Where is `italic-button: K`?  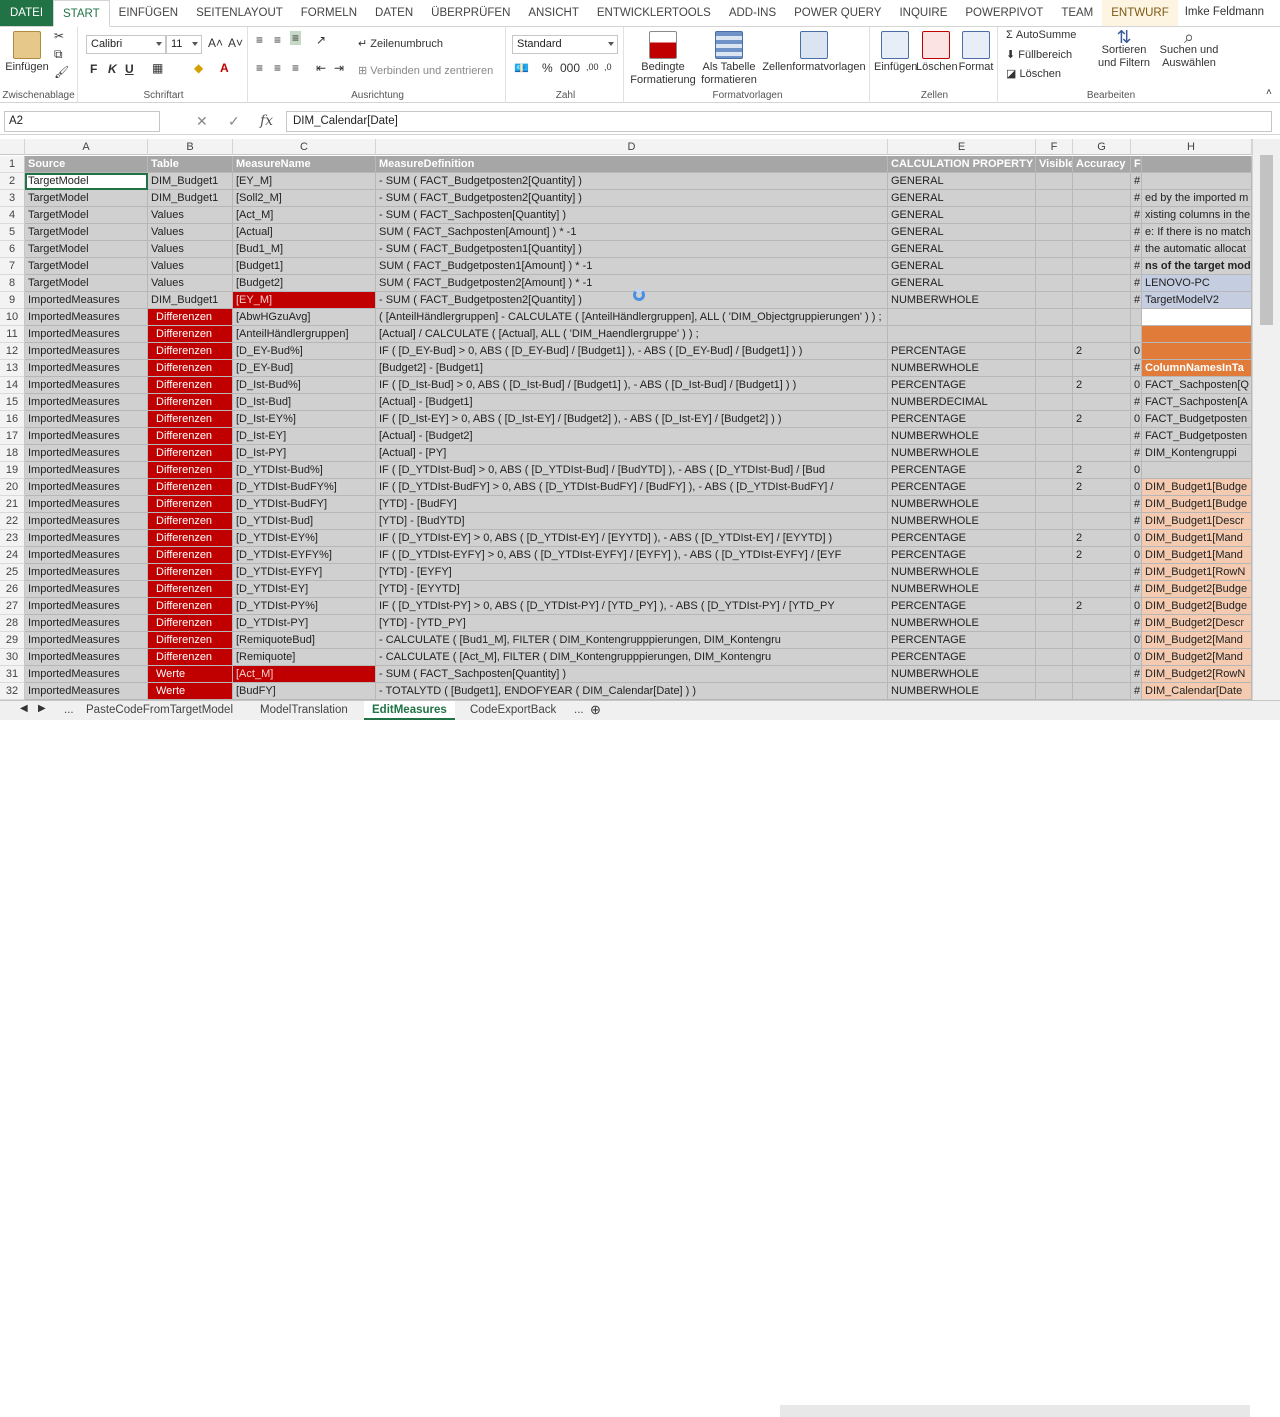
italic-button: K is located at coordinates (112, 69).